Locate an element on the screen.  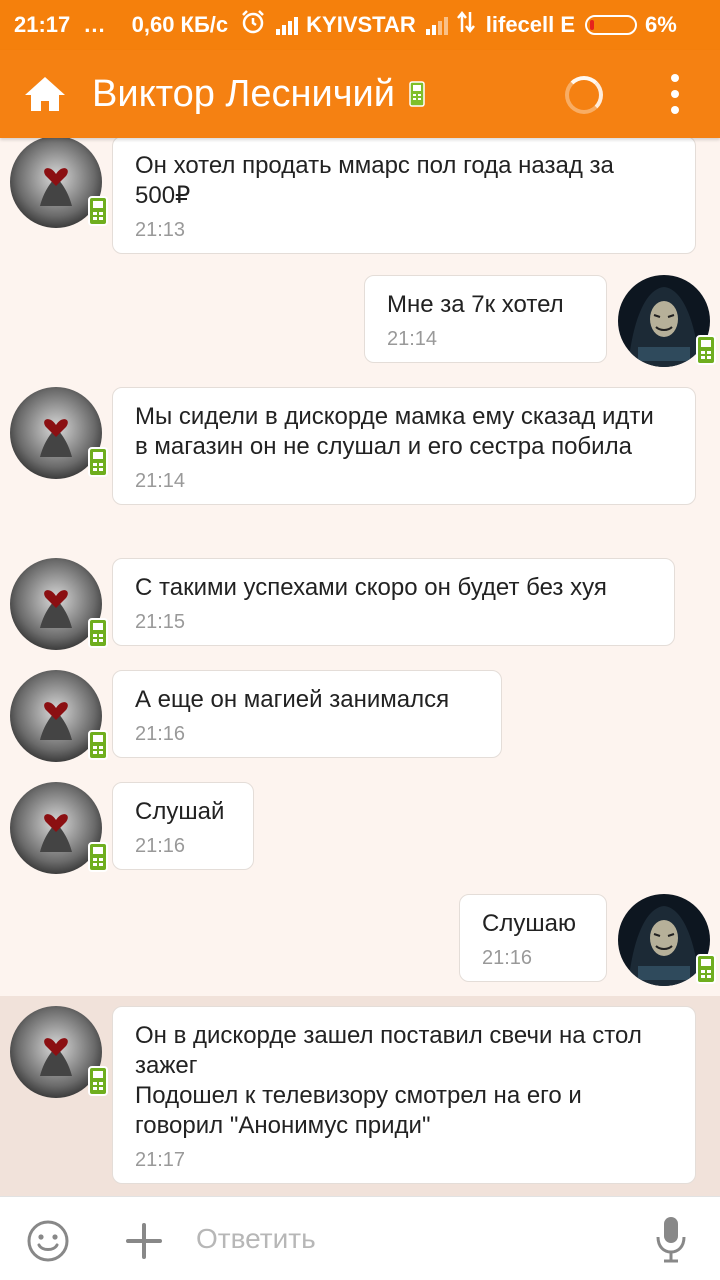
message-time: 21:13 is located at coordinates (160, 230).